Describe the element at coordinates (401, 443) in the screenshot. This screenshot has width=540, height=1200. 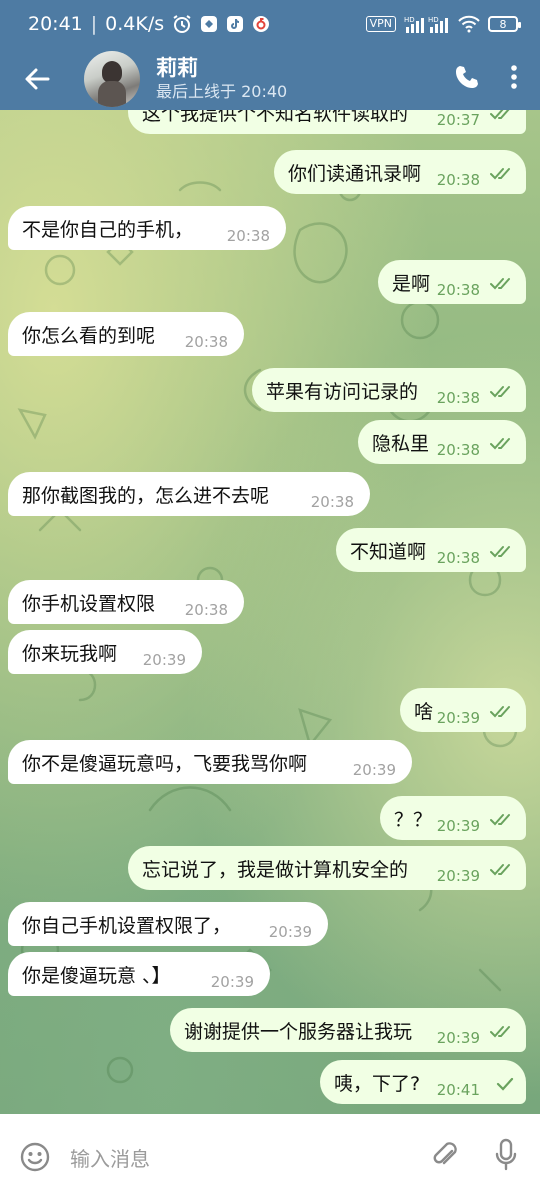
I see `message-text: 隐私里` at that location.